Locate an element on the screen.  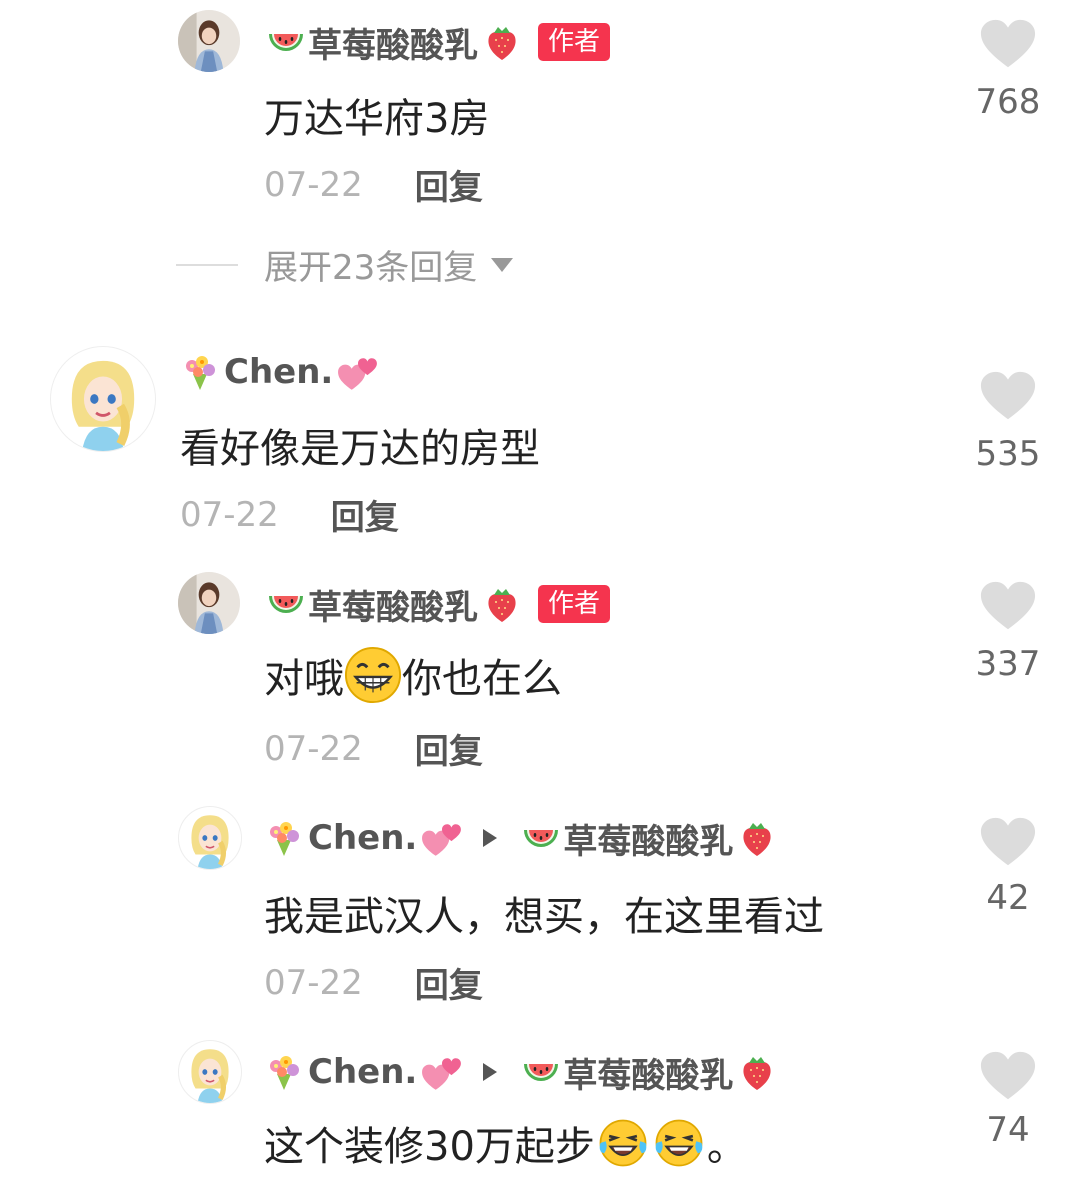
caret-down-icon is located at coordinates (502, 264).